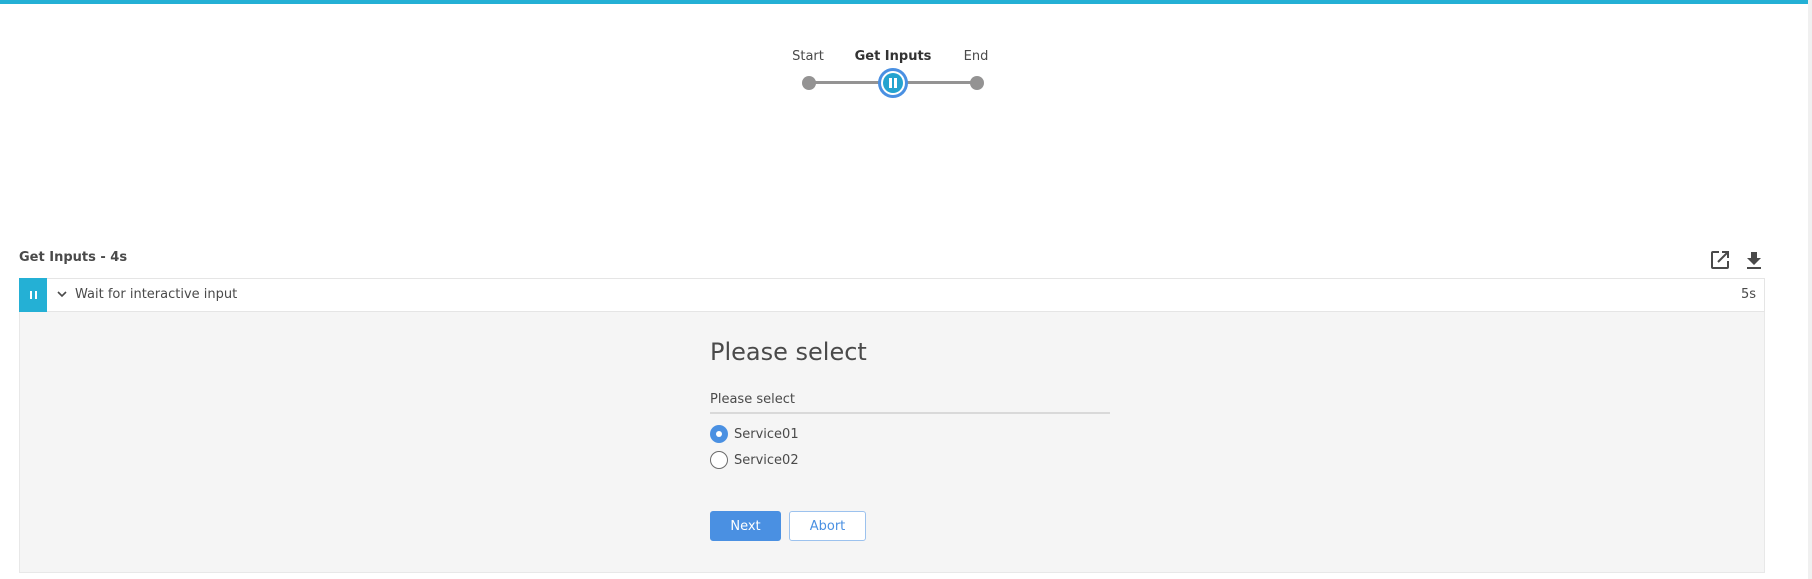  Describe the element at coordinates (1748, 294) in the screenshot. I see `step-duration: 5s` at that location.